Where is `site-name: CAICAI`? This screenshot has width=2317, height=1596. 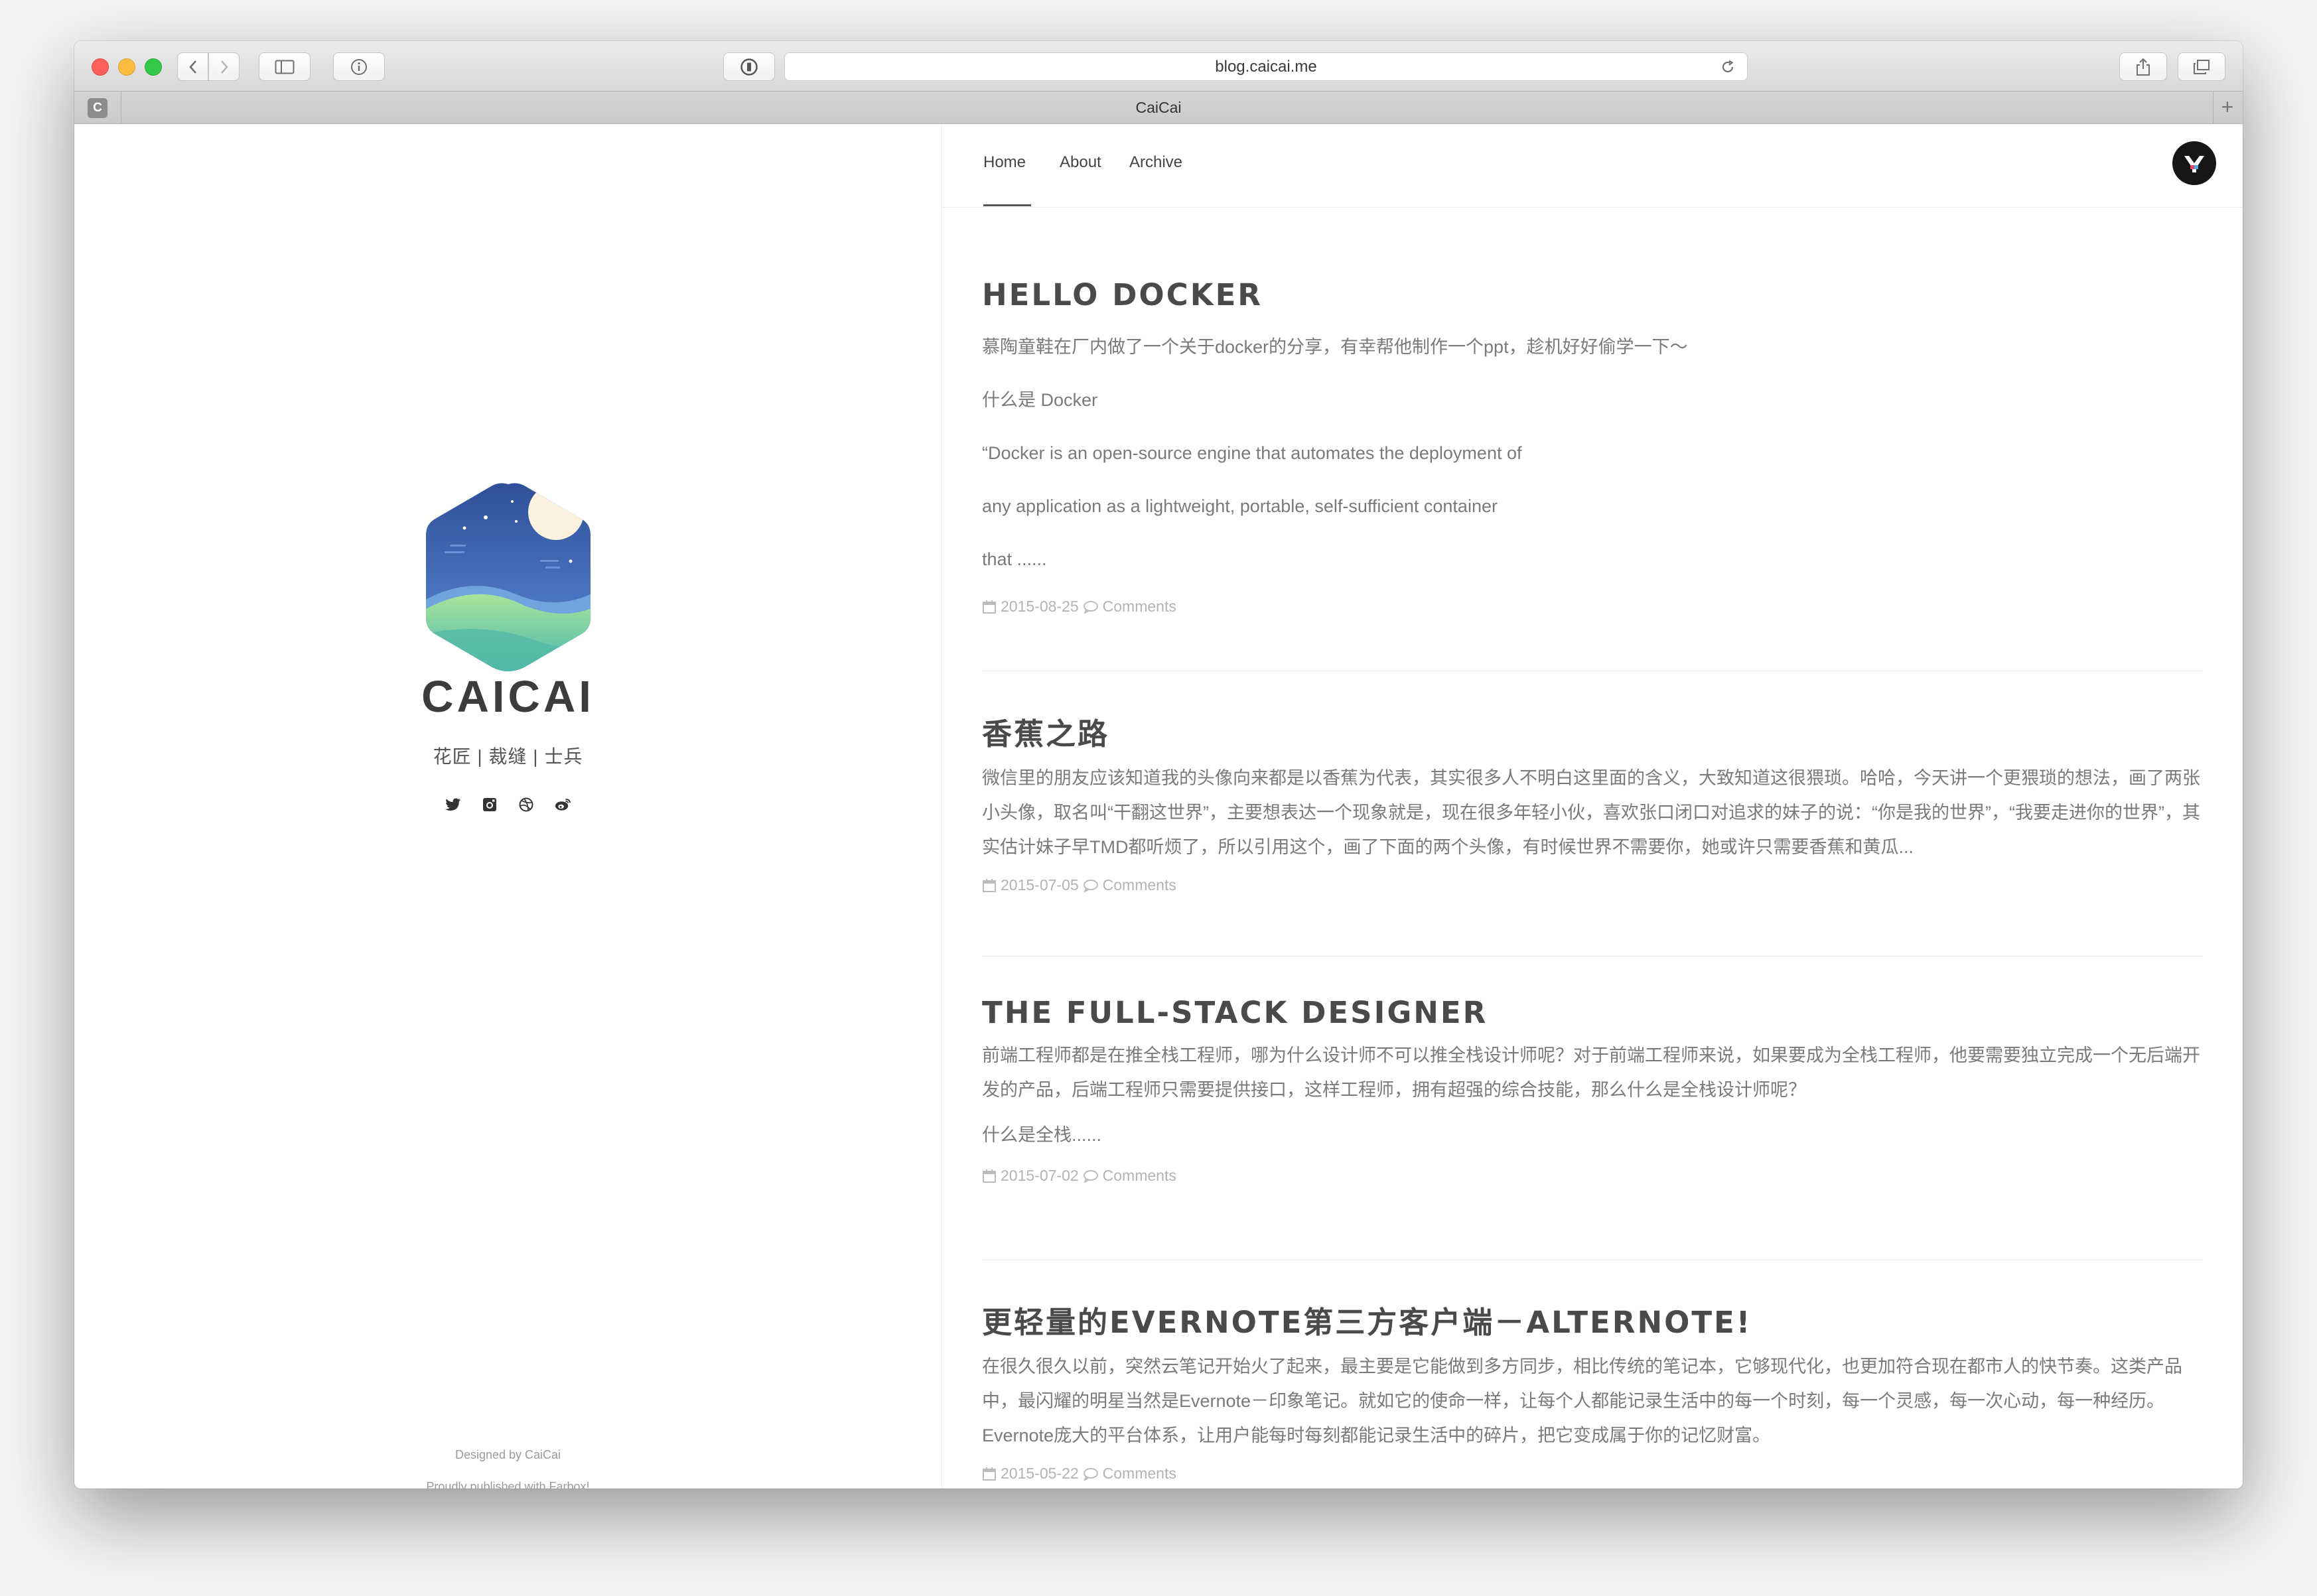 site-name: CAICAI is located at coordinates (508, 697).